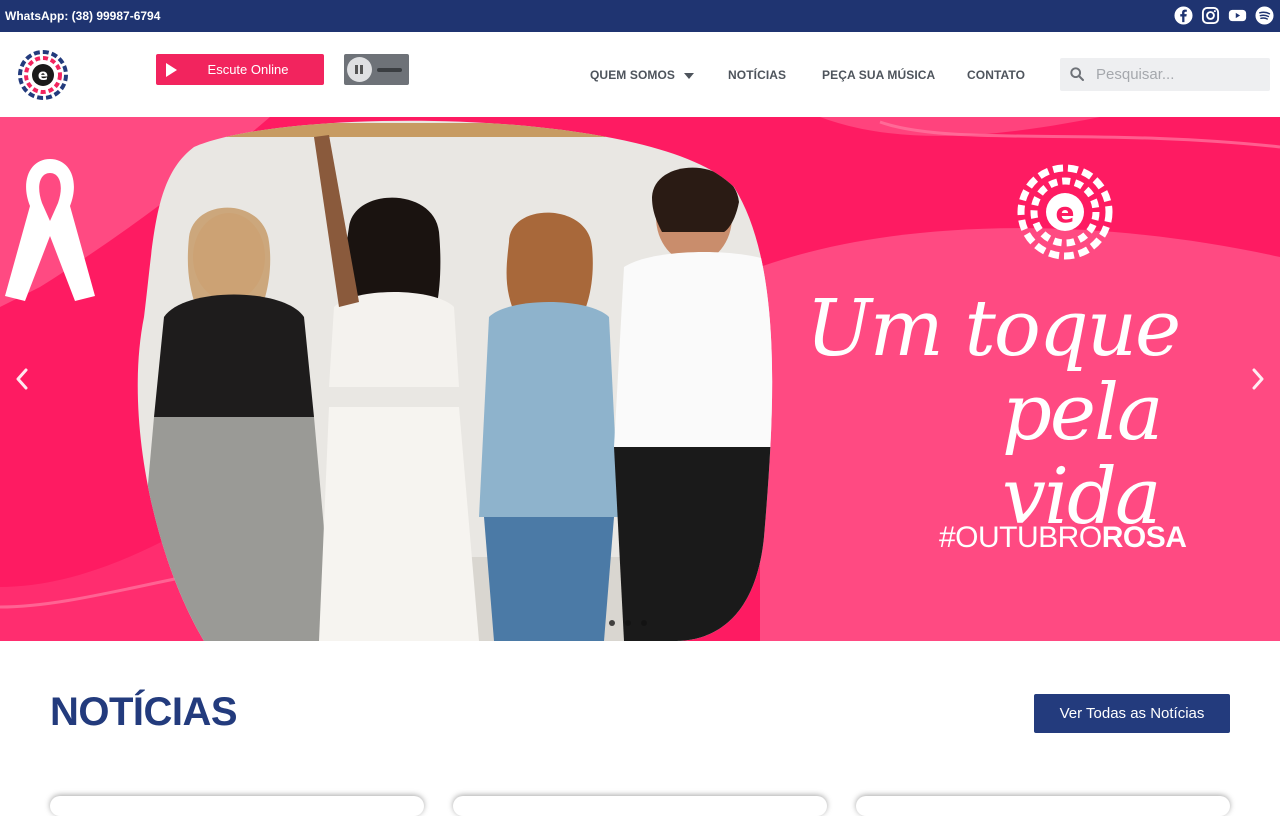 This screenshot has height=816, width=1280. I want to click on hero-slogan-line2: pela vida, so click(1083, 455).